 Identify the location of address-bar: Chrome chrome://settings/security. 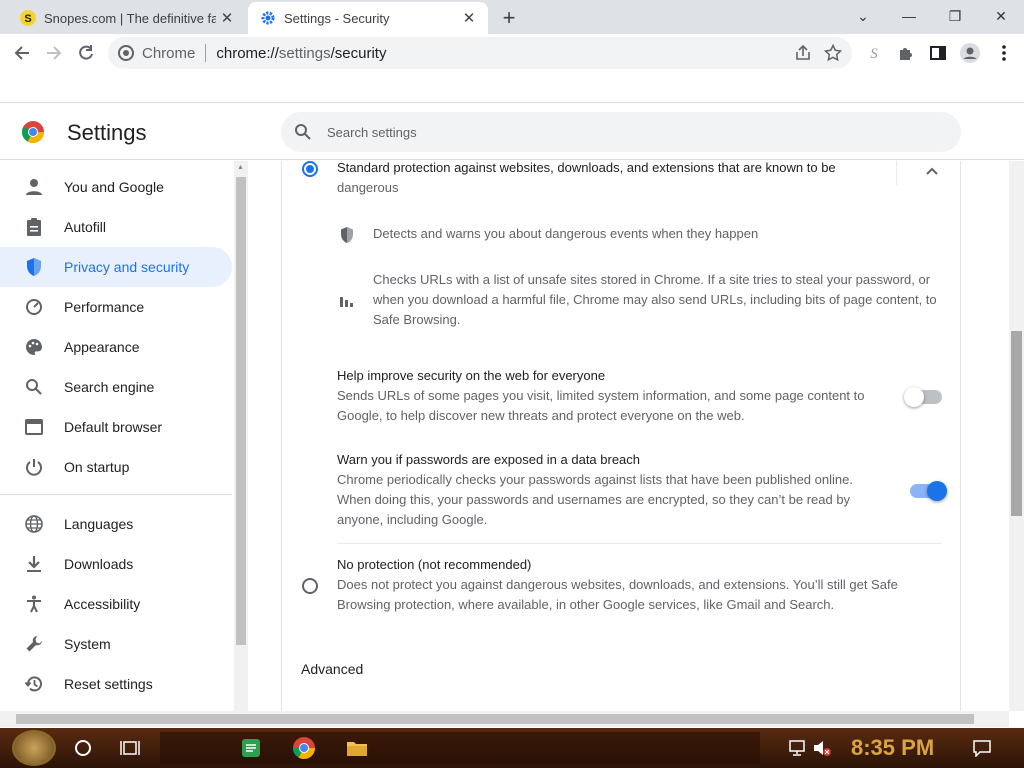
(480, 53).